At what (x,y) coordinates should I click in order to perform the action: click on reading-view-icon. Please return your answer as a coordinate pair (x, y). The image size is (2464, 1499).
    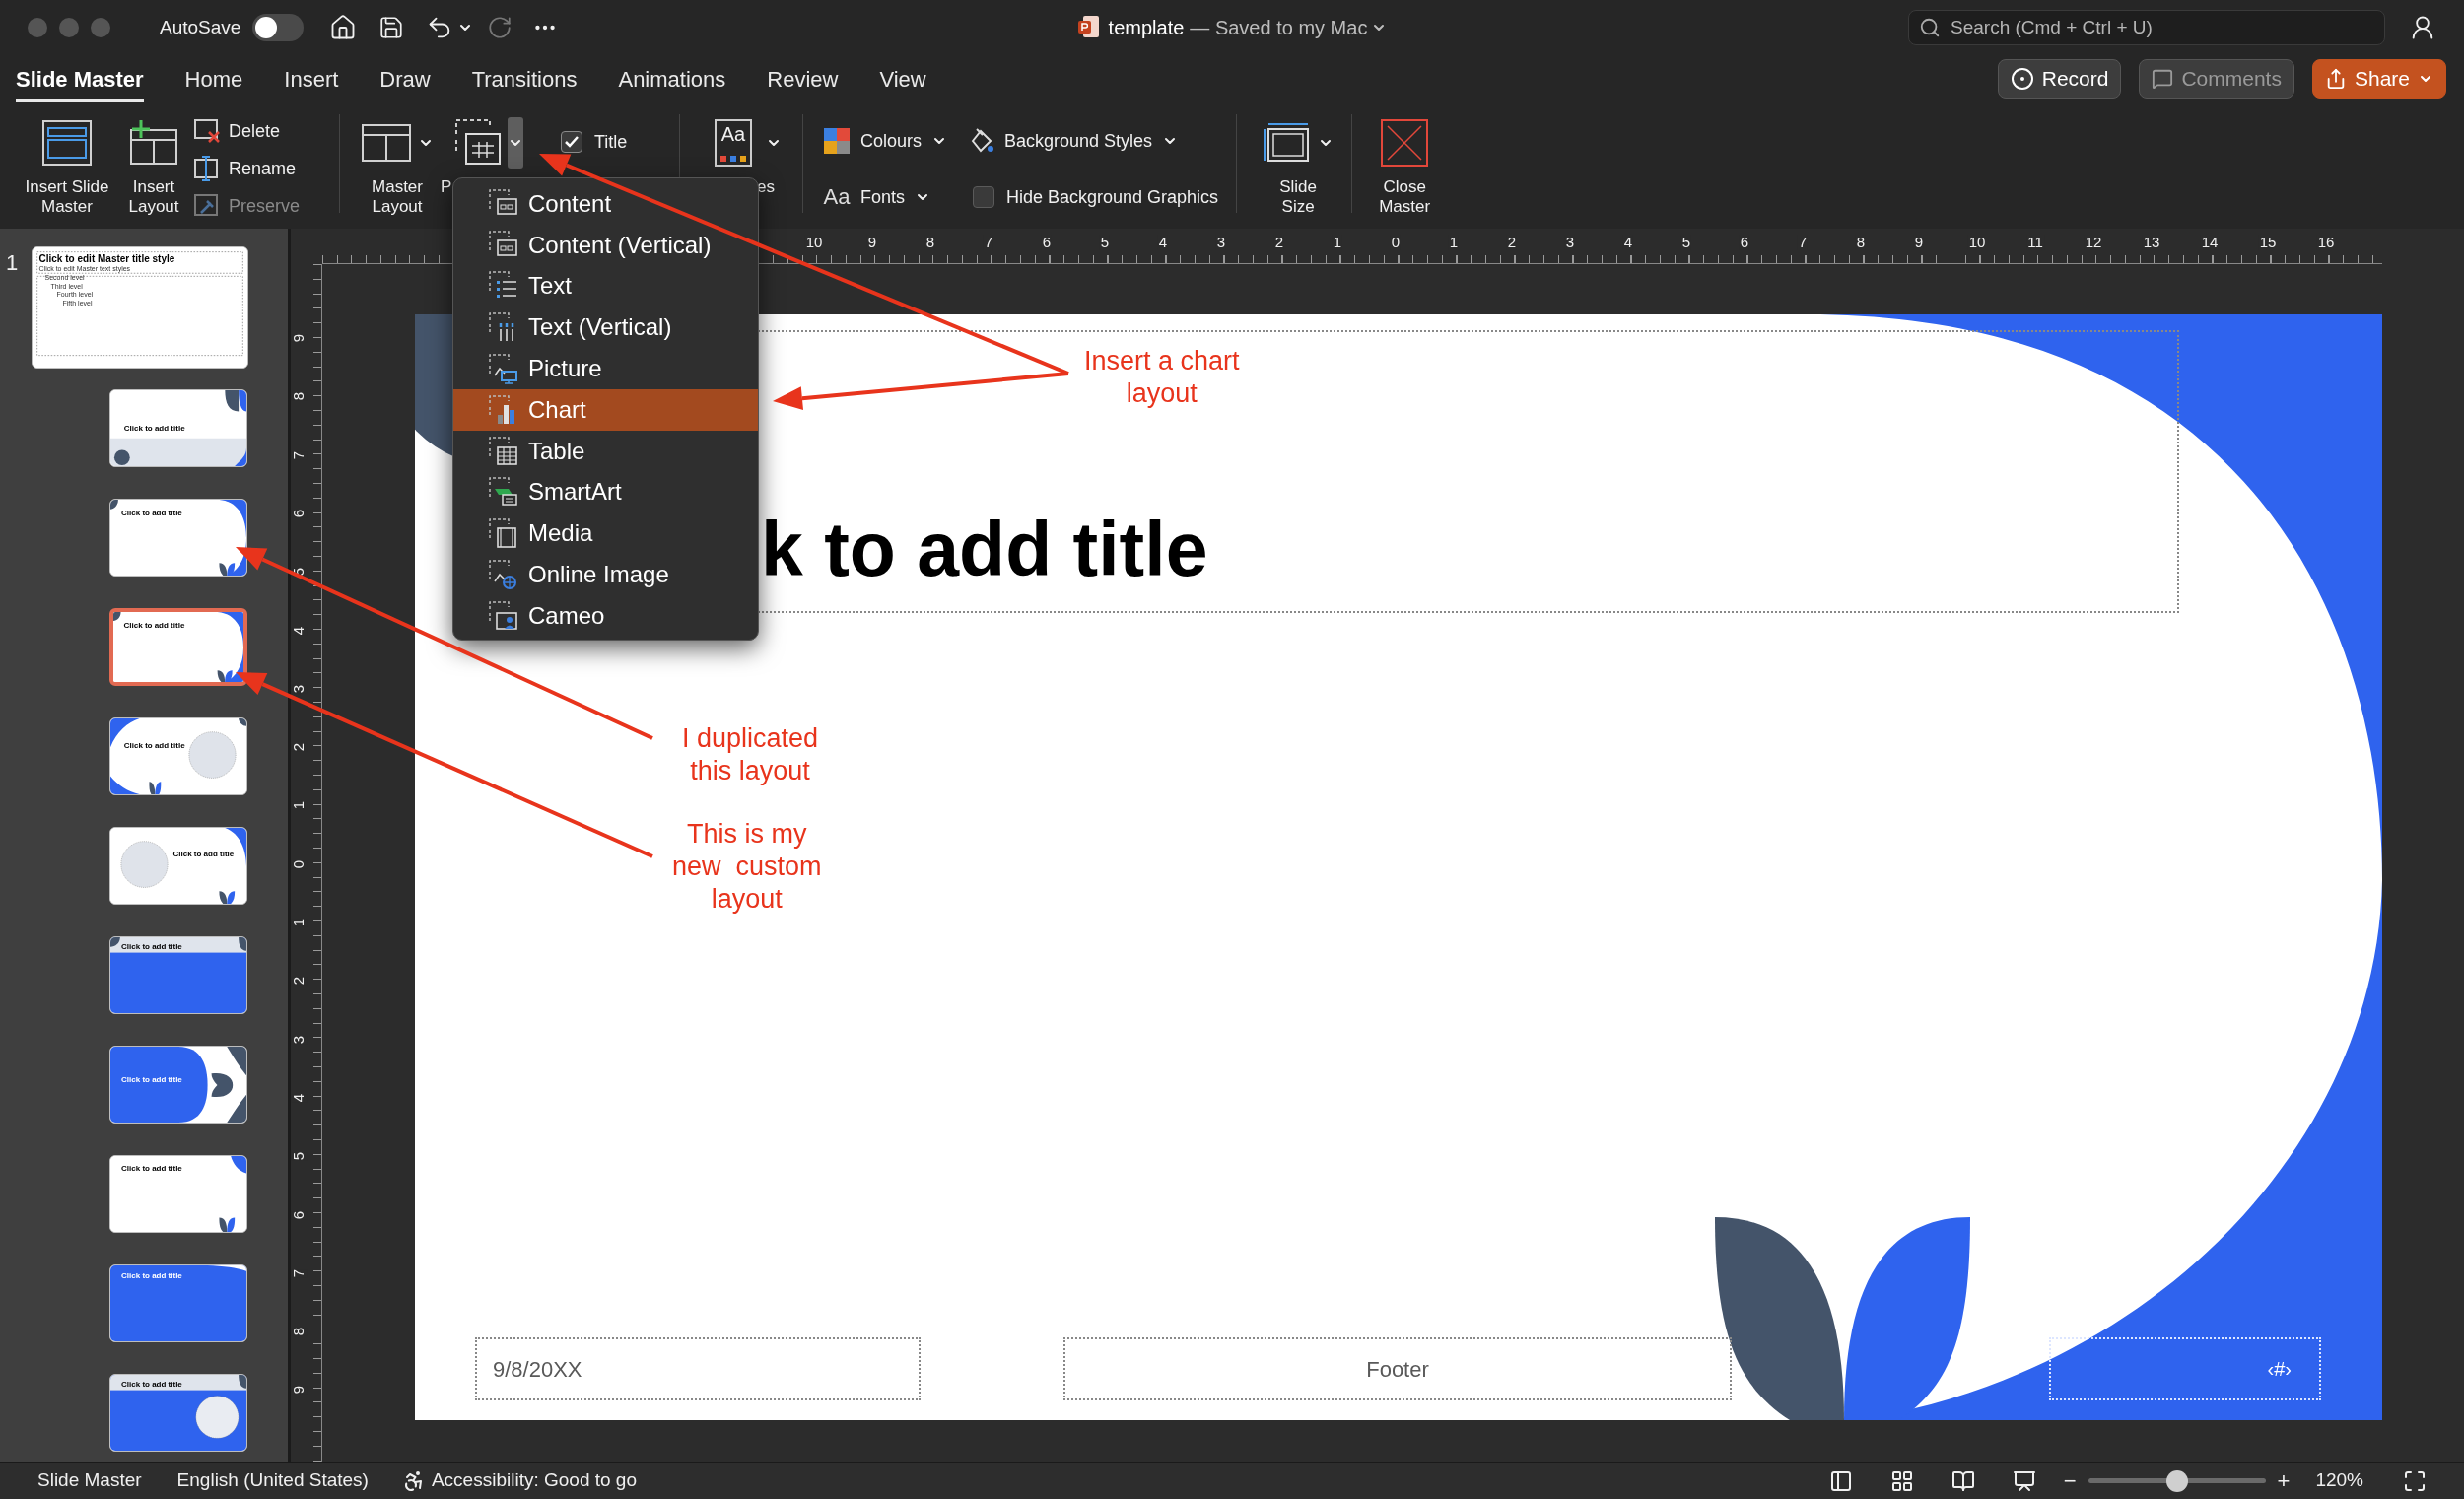
    Looking at the image, I should click on (1963, 1480).